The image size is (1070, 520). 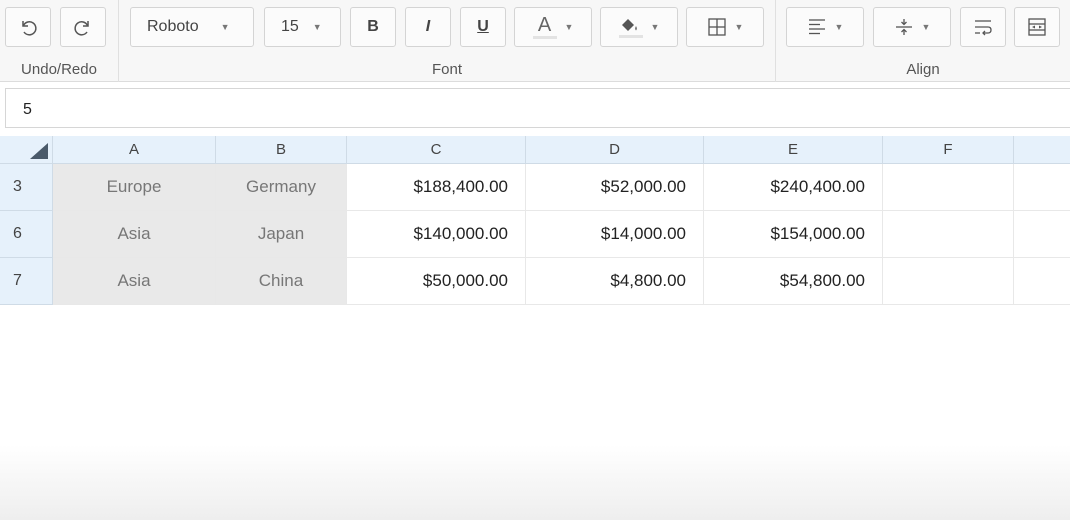 I want to click on align-left-icon, so click(x=816, y=27).